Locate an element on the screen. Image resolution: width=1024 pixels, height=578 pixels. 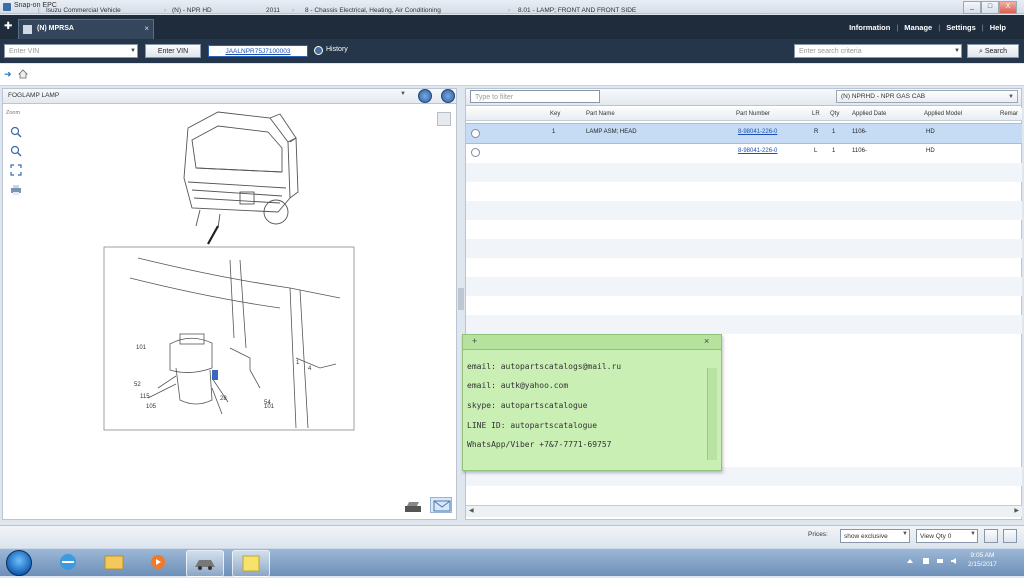
tab-close-icon: × is located at coordinates (146, 28).